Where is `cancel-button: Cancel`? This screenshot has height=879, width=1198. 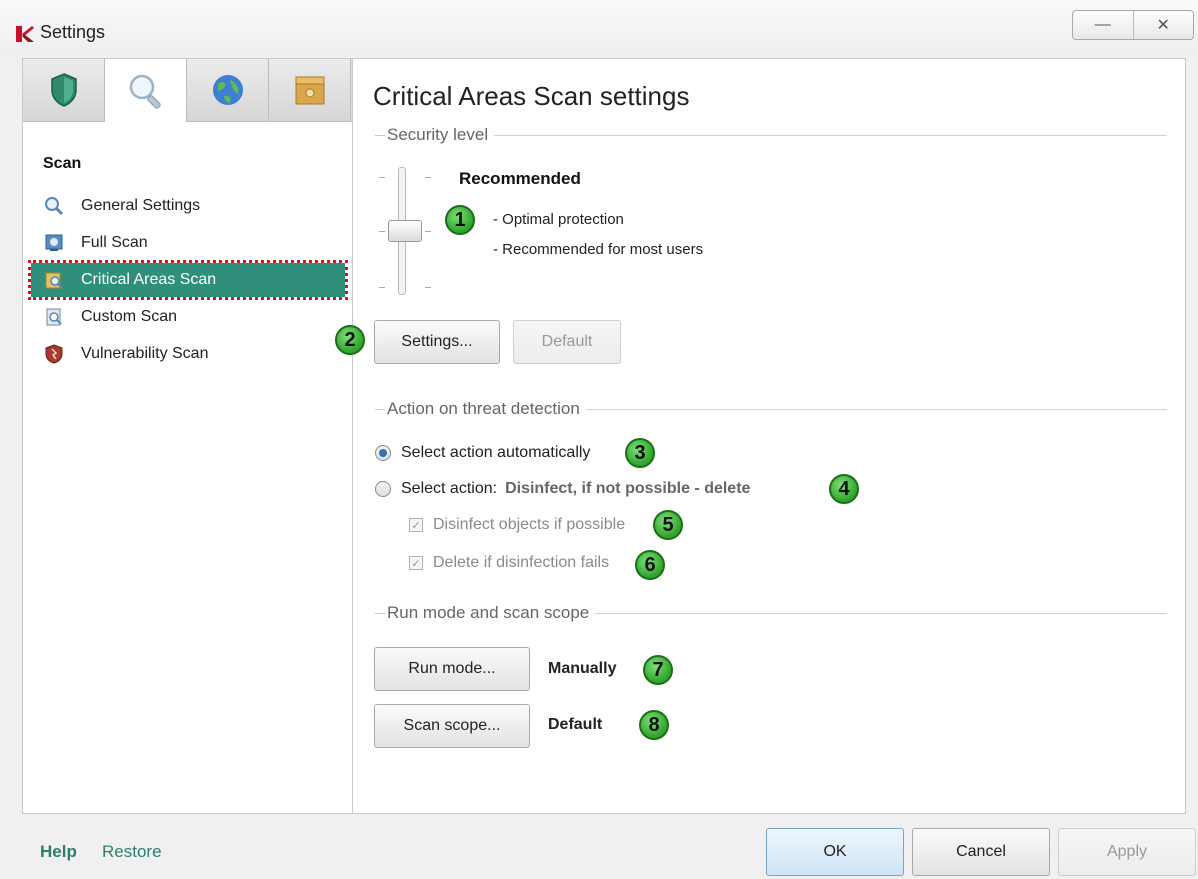
cancel-button: Cancel is located at coordinates (981, 852).